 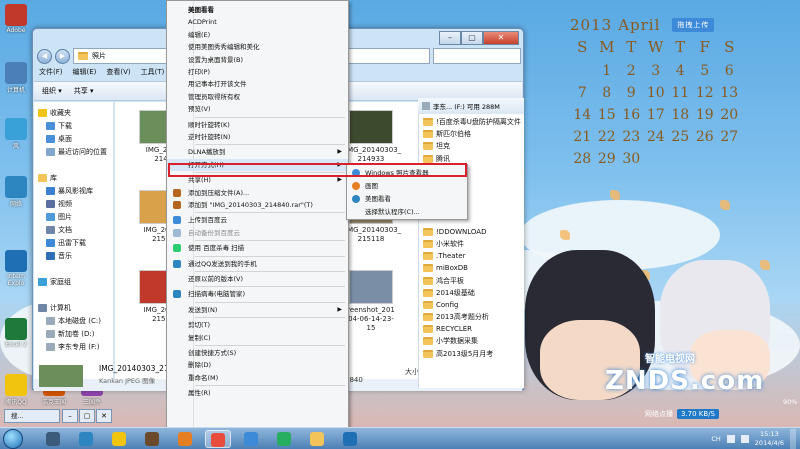 What do you see at coordinates (631, 159) in the screenshot?
I see `calendar-day: 30` at bounding box center [631, 159].